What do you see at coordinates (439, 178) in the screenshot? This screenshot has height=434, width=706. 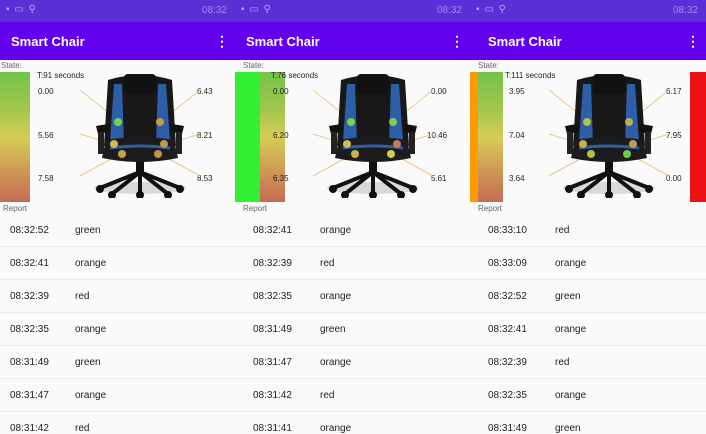 I see `sensor-right-3: 5.61` at bounding box center [439, 178].